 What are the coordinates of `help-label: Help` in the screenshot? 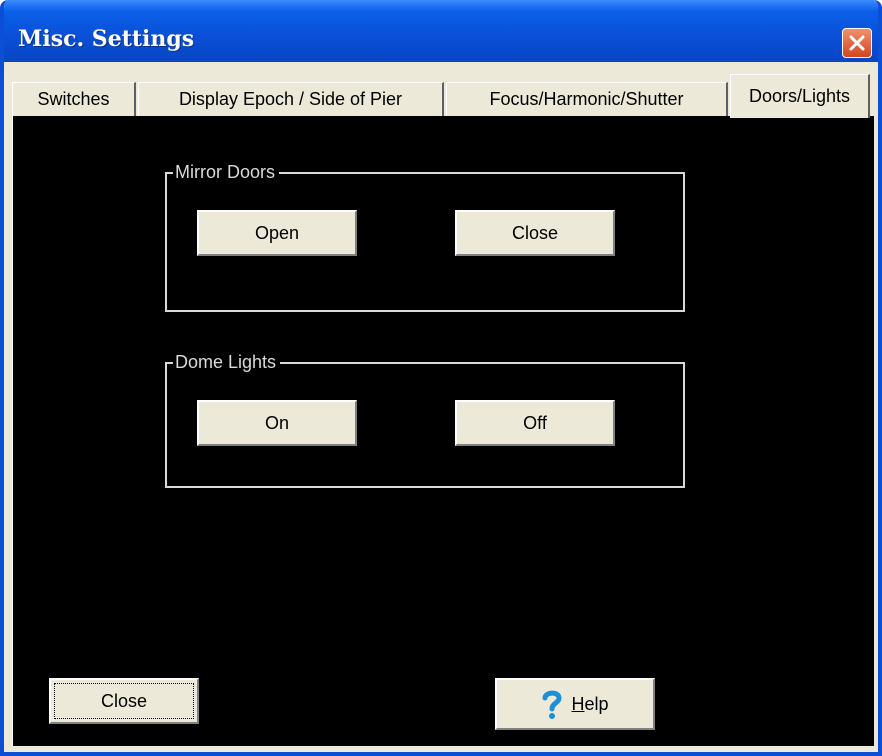 It's located at (590, 703).